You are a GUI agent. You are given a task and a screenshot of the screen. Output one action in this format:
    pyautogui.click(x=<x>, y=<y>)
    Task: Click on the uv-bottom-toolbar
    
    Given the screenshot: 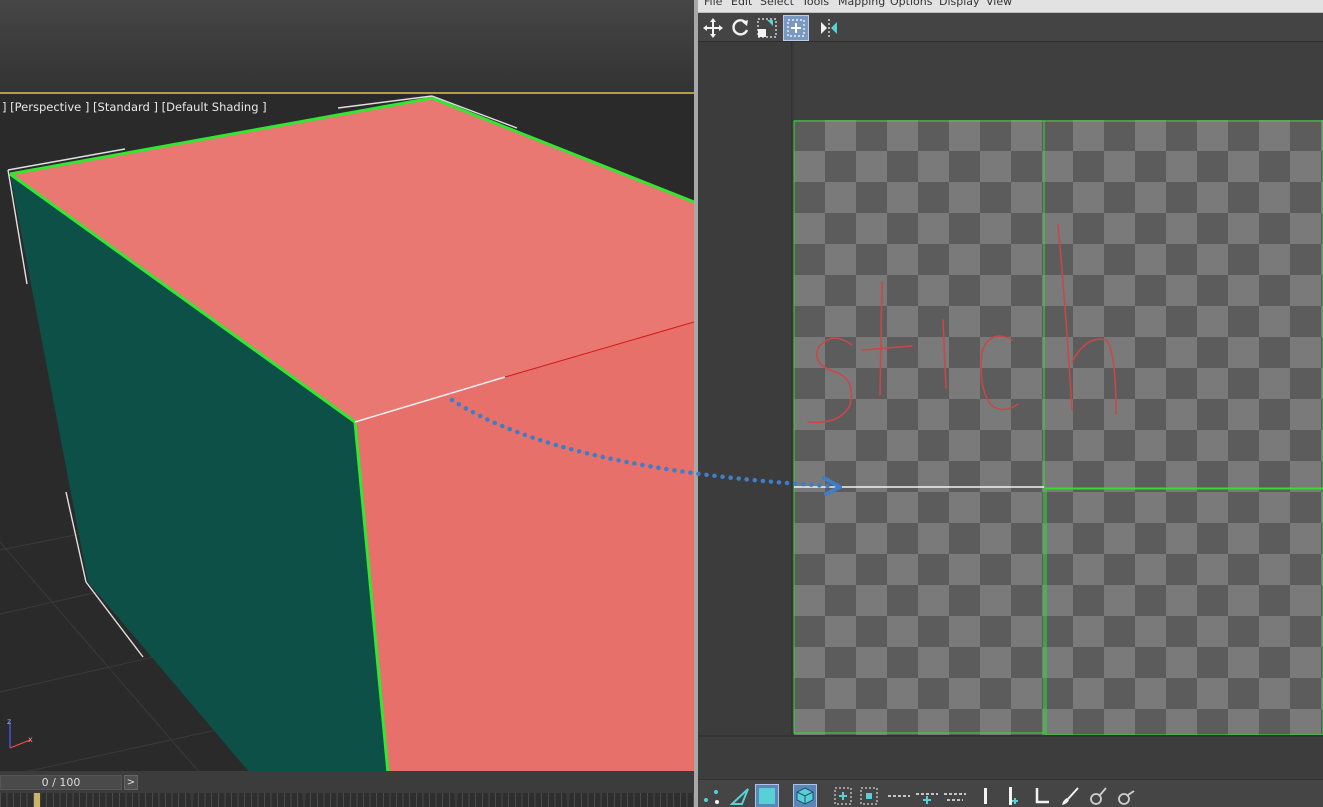 What is the action you would take?
    pyautogui.click(x=1010, y=793)
    